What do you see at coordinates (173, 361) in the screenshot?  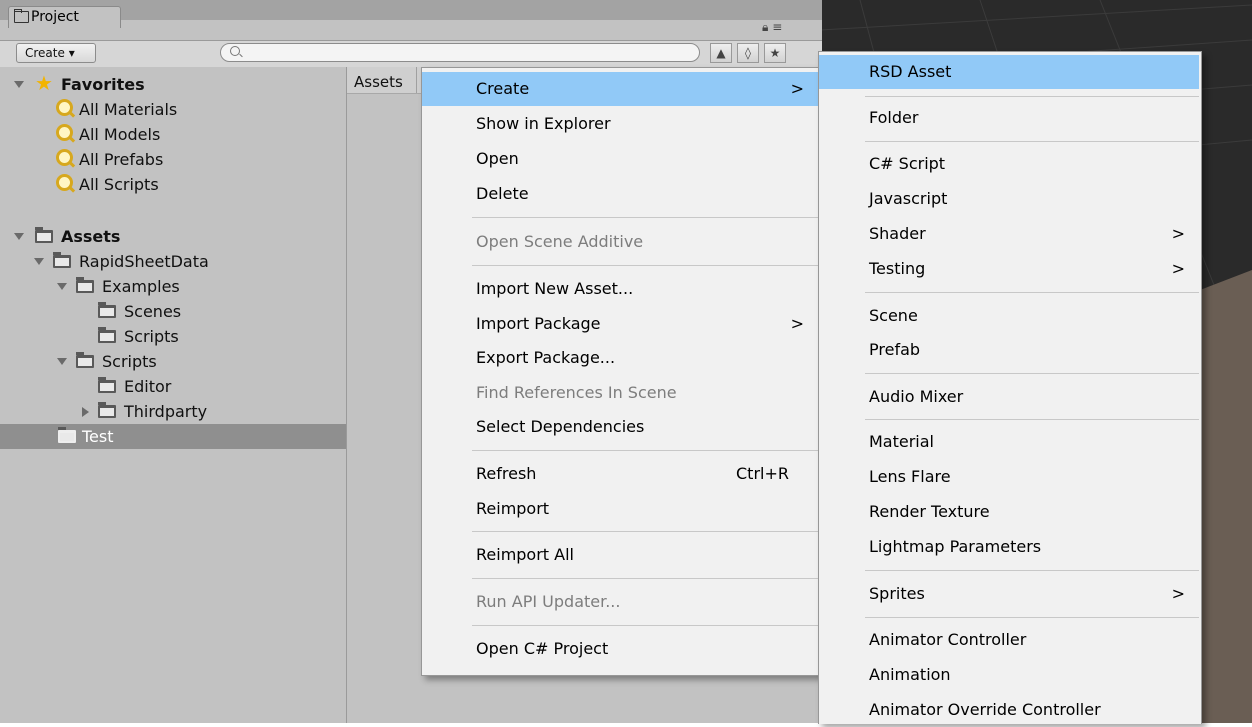 I see `tree-item-scripts: Scripts` at bounding box center [173, 361].